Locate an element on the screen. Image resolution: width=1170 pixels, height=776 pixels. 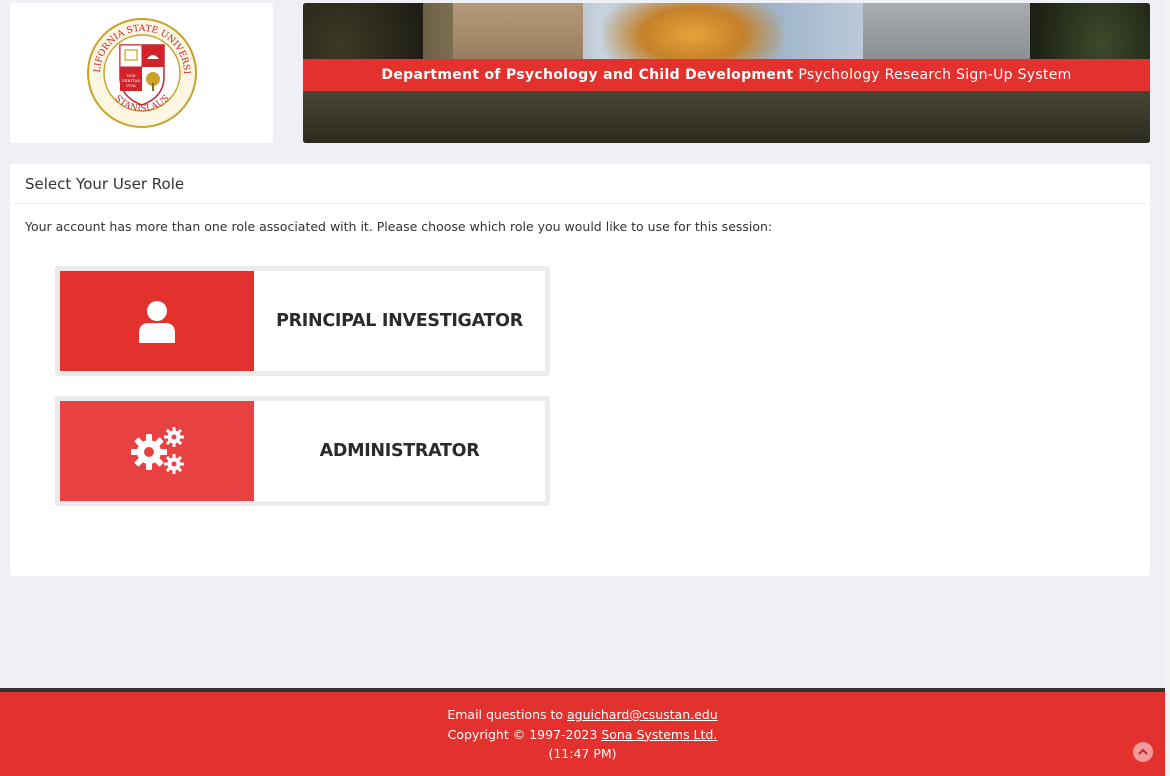
window-scrollbar is located at coordinates (1167, 388).